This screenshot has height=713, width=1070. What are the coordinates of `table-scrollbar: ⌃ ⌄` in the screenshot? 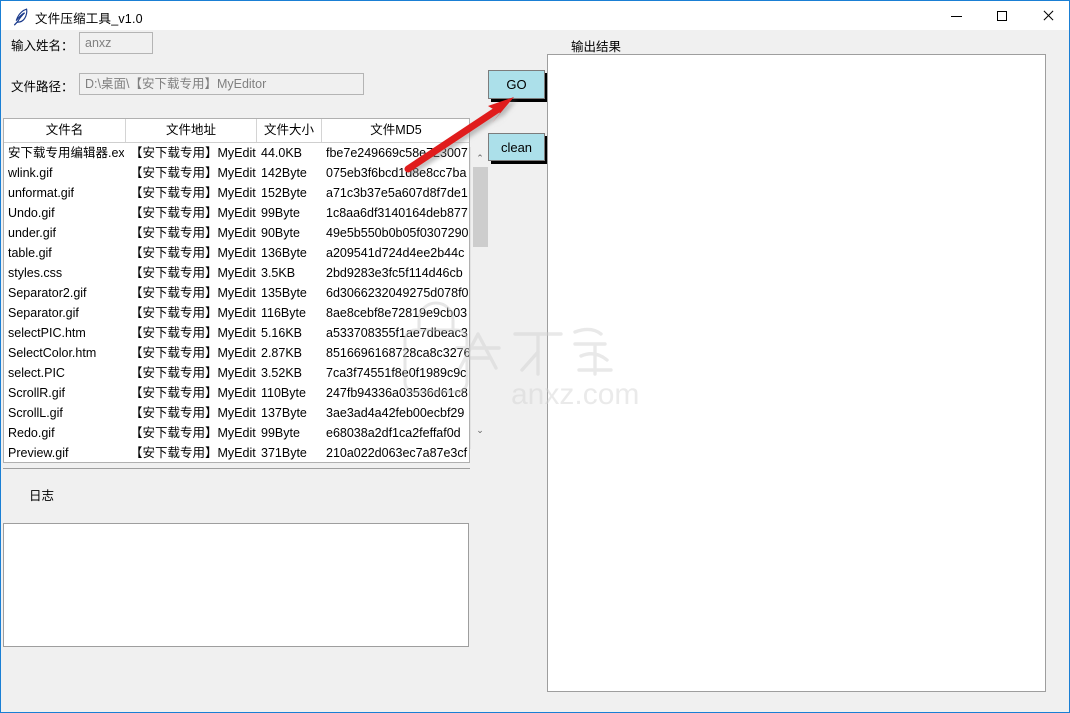 It's located at (479, 298).